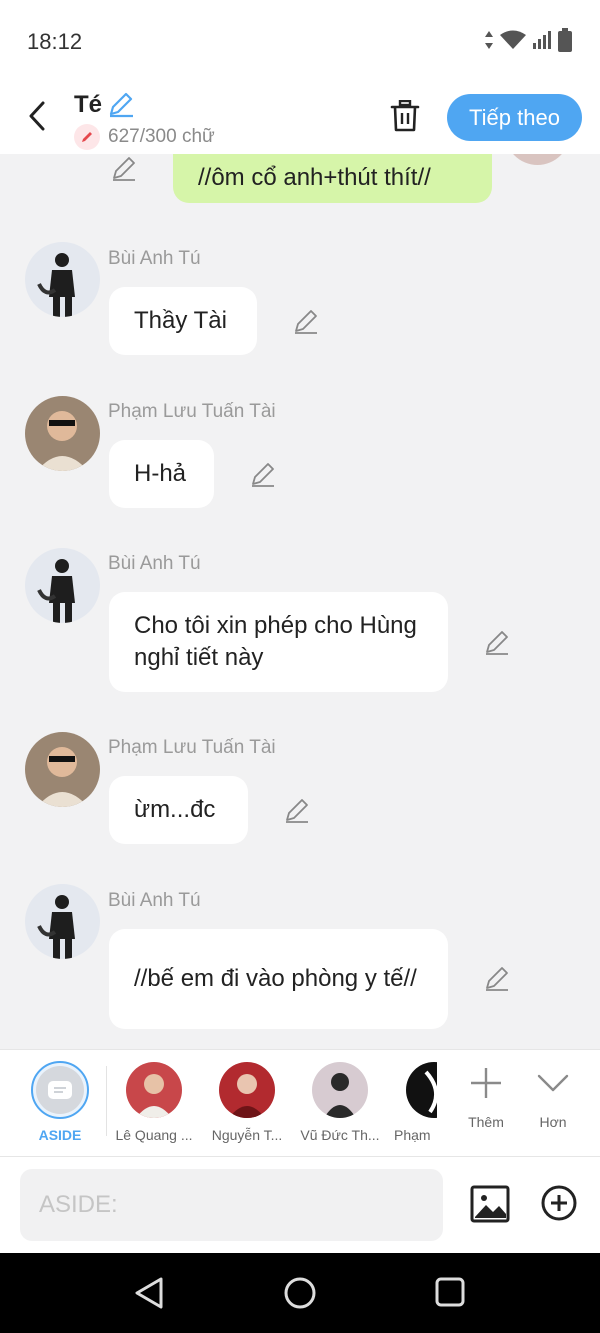  I want to click on title-edit-icon, so click(121, 104).